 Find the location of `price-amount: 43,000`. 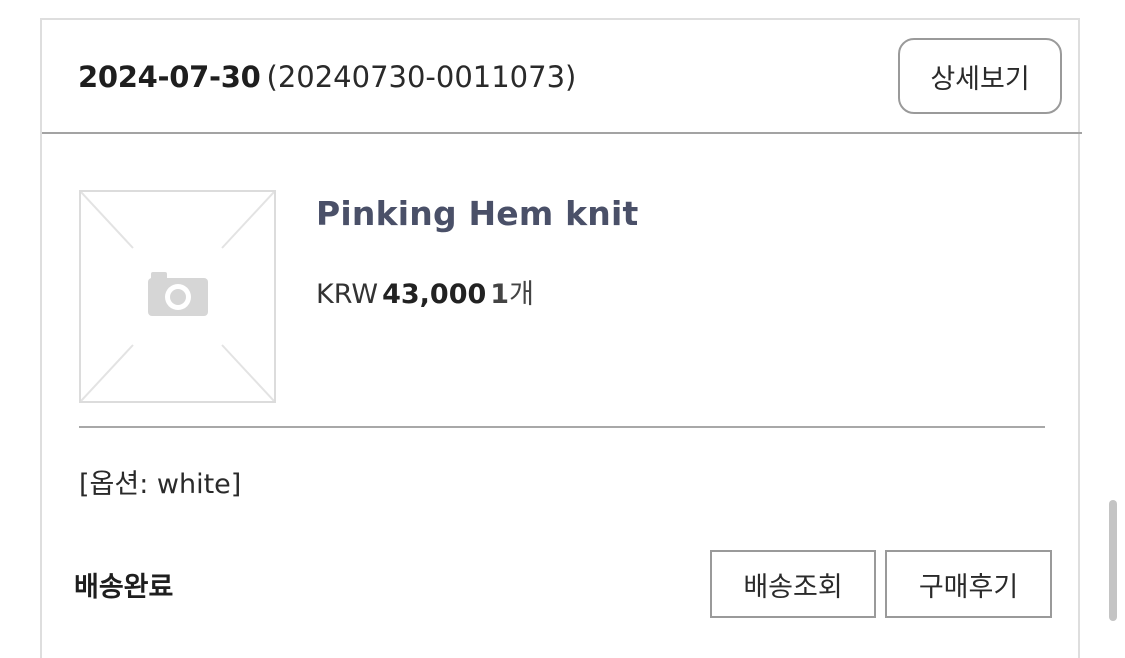

price-amount: 43,000 is located at coordinates (434, 294).